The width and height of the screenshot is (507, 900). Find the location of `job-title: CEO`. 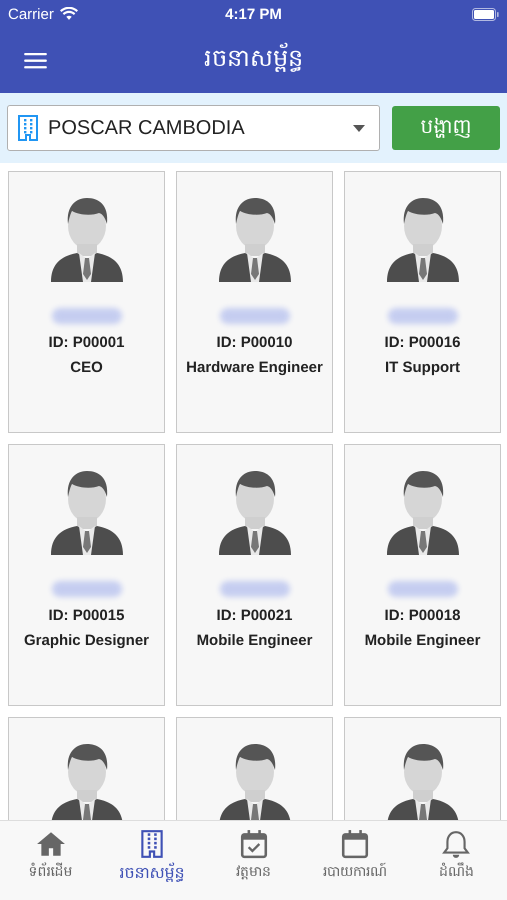

job-title: CEO is located at coordinates (86, 367).